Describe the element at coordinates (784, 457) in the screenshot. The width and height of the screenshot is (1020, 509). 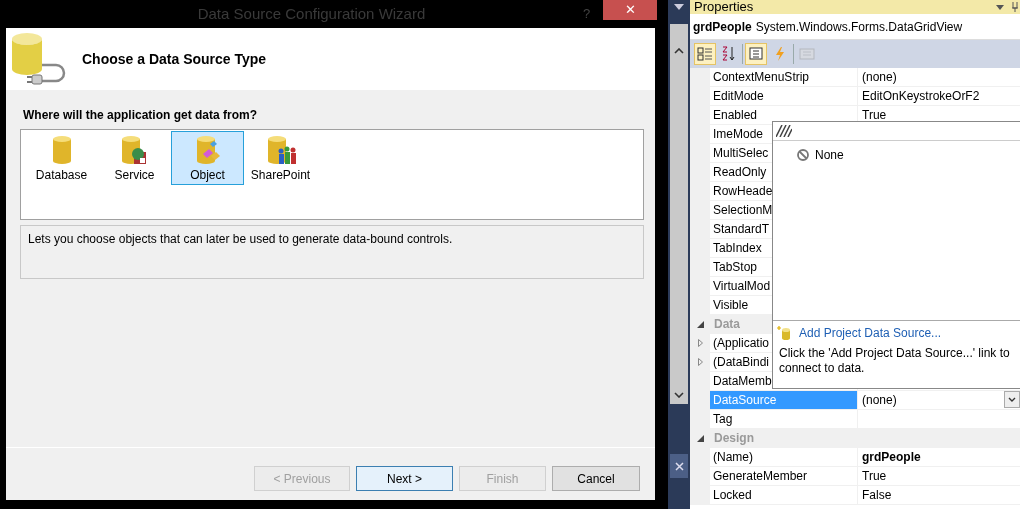
I see `property-name: (Name)` at that location.